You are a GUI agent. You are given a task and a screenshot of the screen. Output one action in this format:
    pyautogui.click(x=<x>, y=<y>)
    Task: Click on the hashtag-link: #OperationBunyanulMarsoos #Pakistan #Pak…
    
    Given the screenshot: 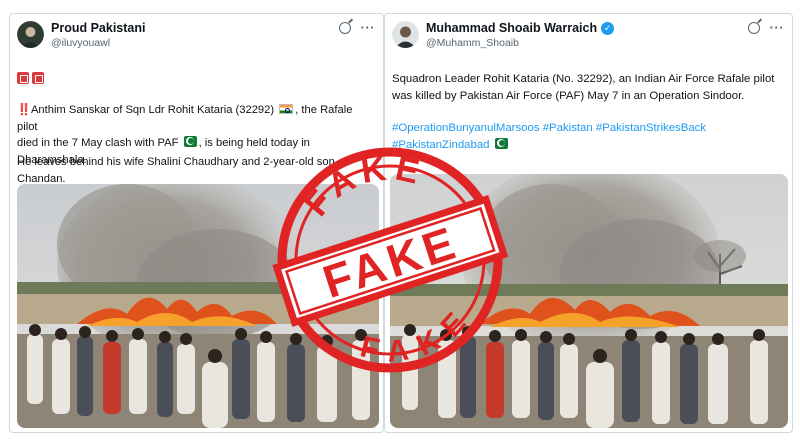 What is the action you would take?
    pyautogui.click(x=549, y=128)
    